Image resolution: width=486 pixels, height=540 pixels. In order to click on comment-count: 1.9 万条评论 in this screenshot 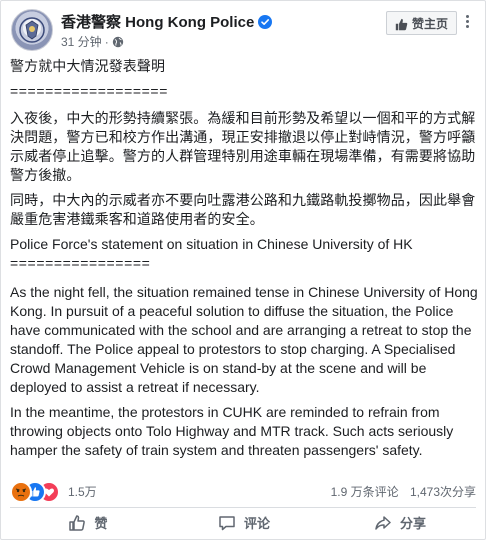, I will do `click(365, 492)`.